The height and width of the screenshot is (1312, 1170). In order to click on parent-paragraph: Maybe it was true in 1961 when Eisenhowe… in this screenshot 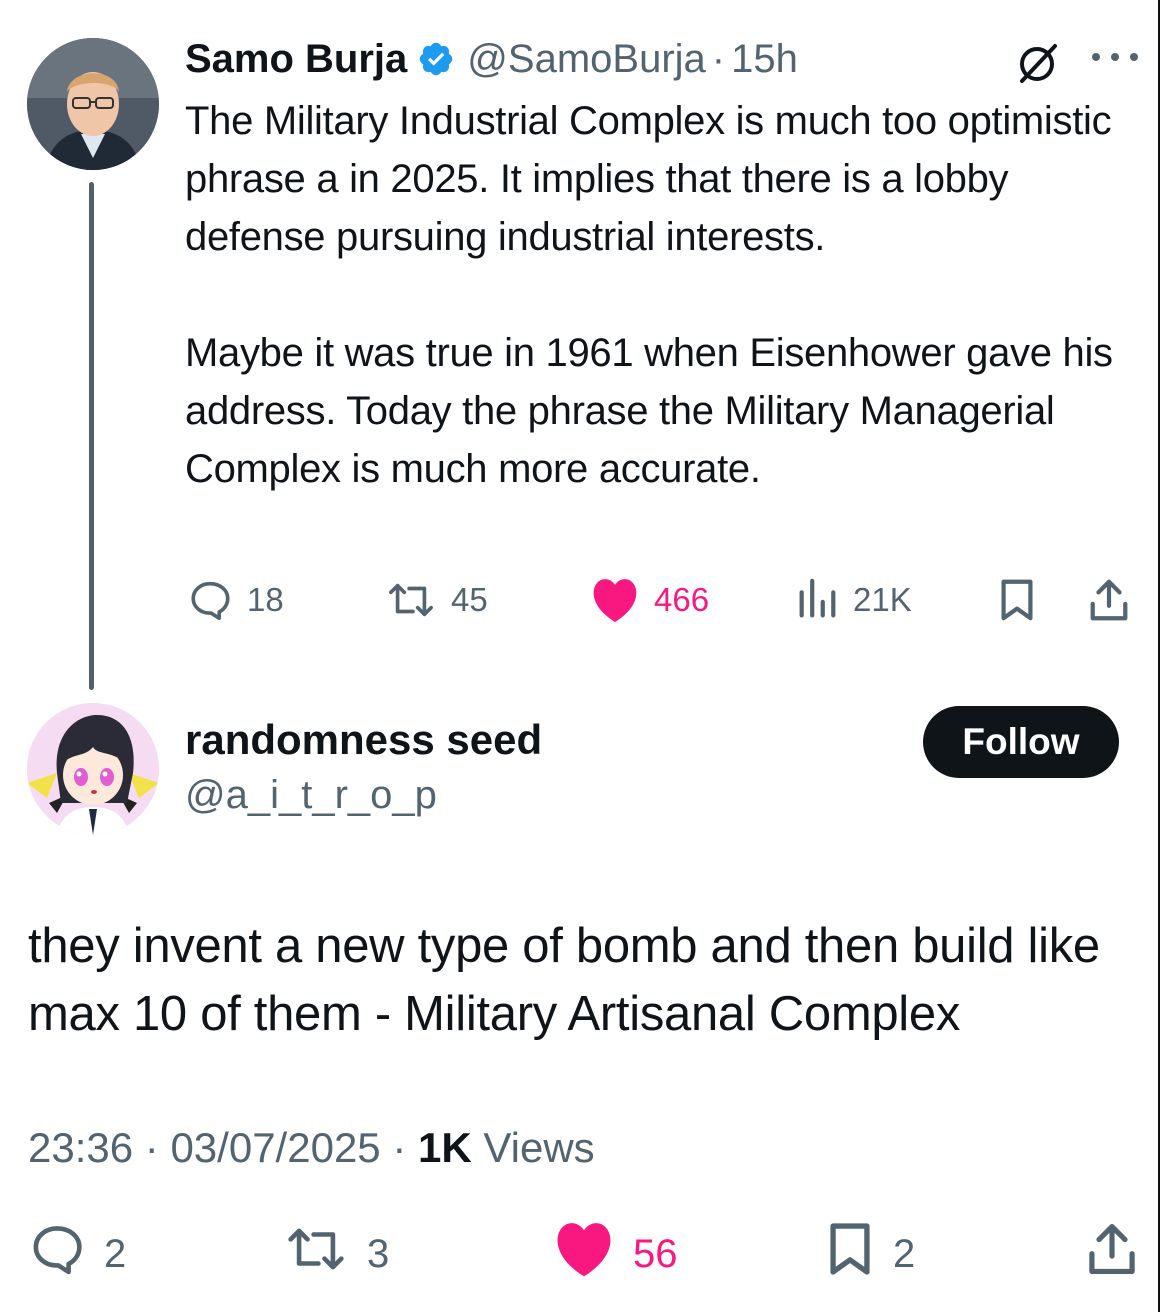, I will do `click(649, 411)`.